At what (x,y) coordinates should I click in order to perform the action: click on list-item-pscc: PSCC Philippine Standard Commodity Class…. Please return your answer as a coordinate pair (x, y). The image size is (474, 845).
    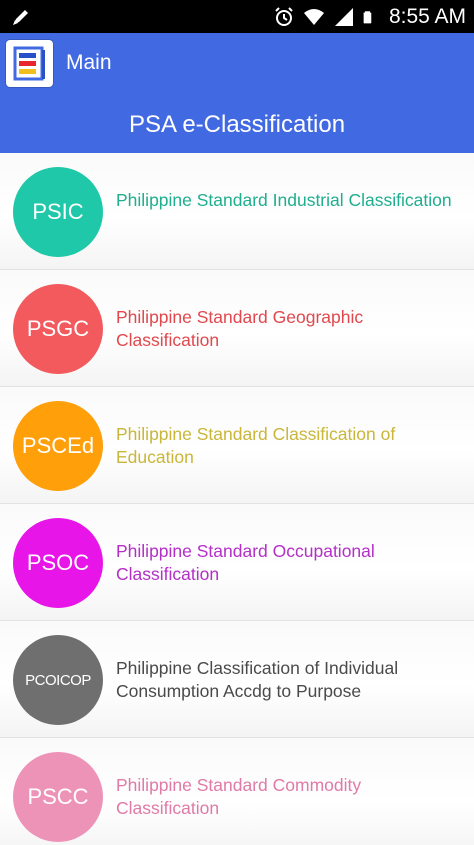
    Looking at the image, I should click on (237, 791).